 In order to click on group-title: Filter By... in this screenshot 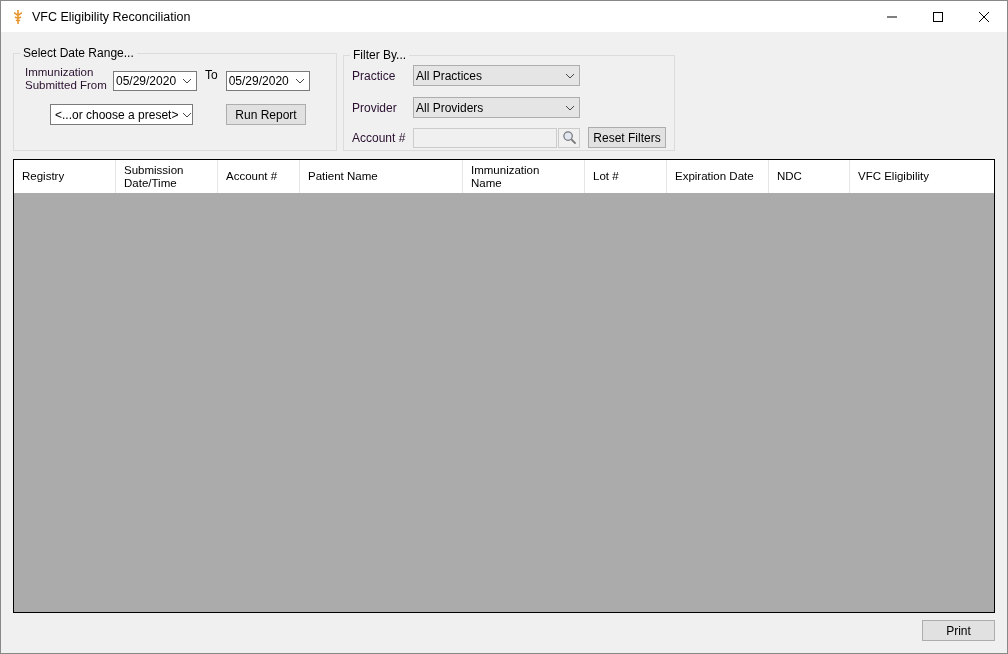, I will do `click(380, 55)`.